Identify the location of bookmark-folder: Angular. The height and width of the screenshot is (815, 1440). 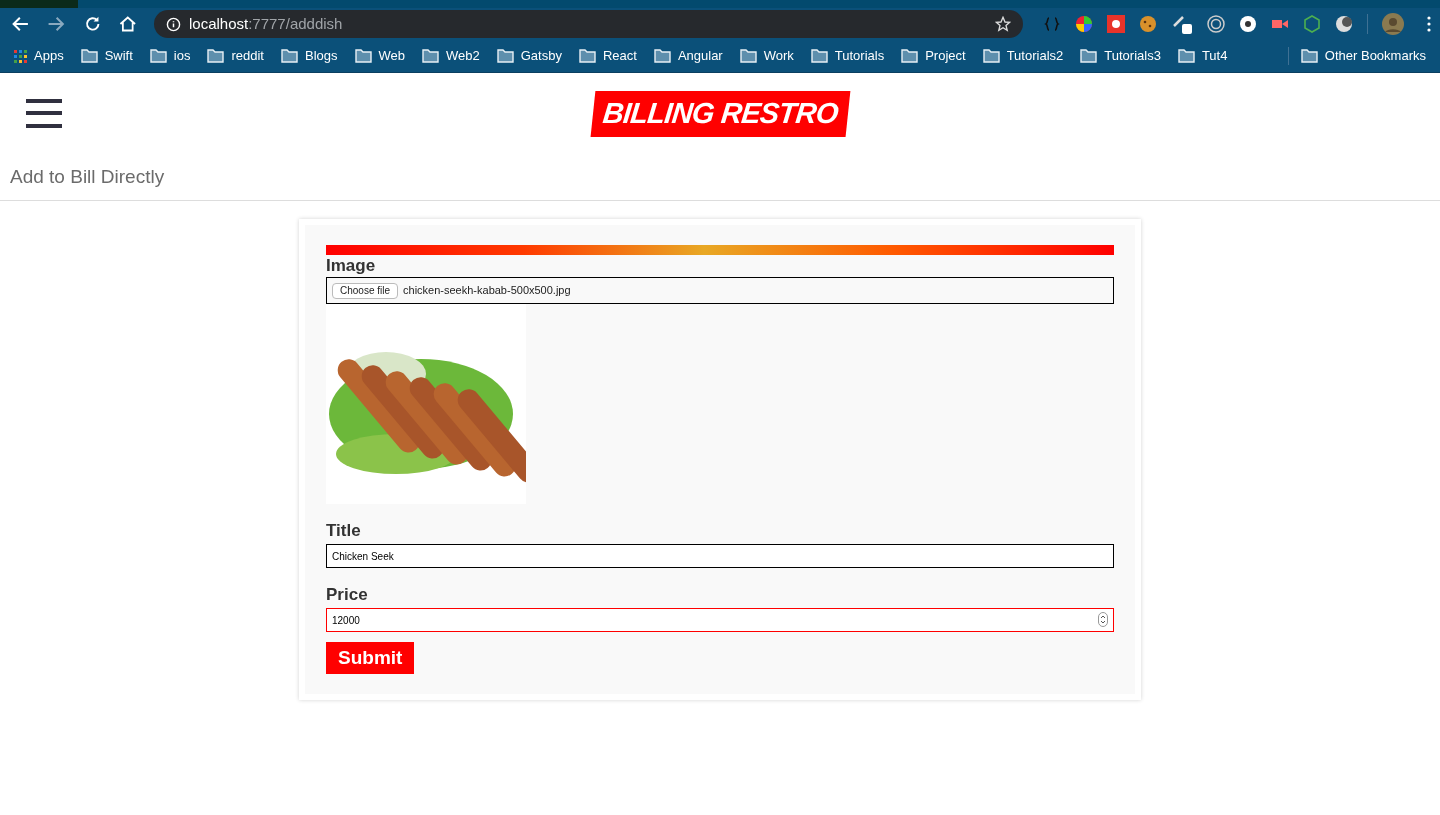
(688, 56).